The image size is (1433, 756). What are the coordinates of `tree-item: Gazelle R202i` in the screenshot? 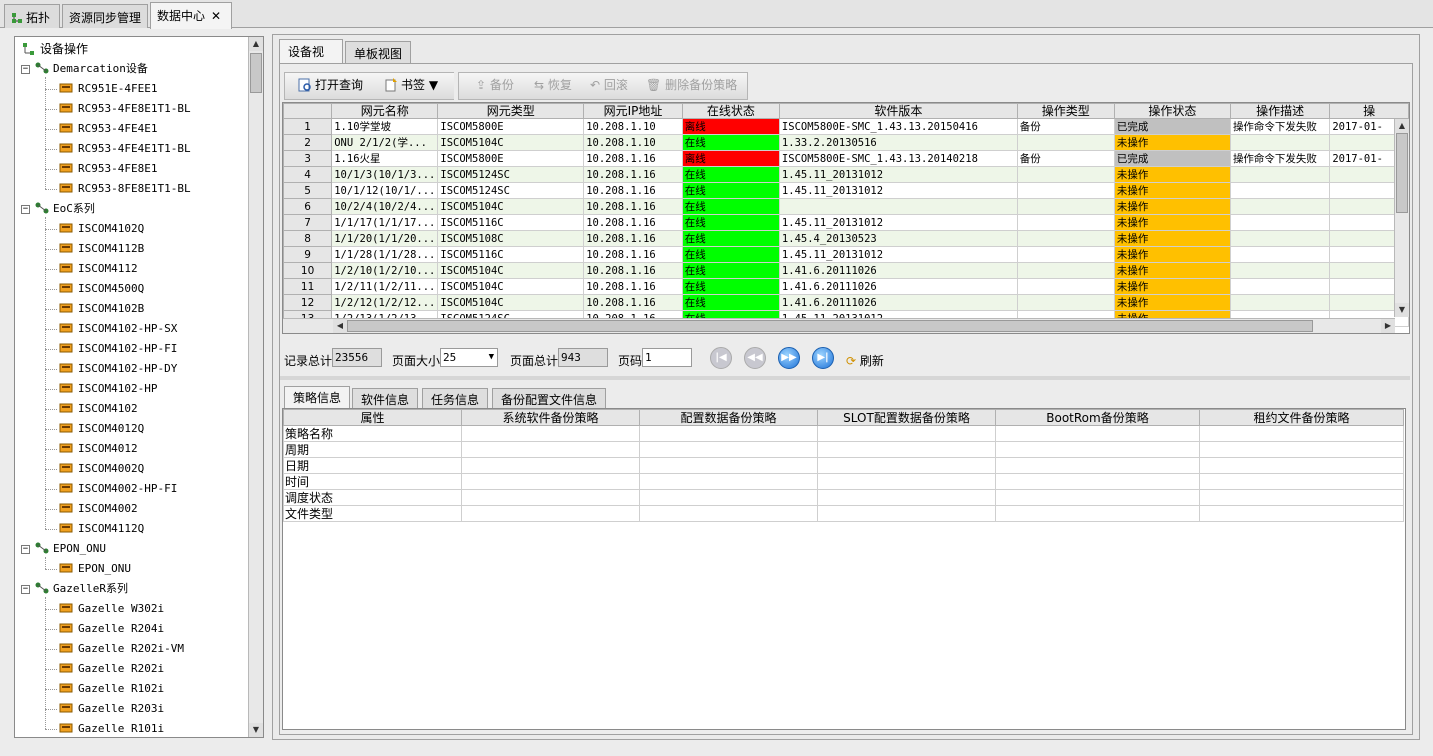 It's located at (111, 669).